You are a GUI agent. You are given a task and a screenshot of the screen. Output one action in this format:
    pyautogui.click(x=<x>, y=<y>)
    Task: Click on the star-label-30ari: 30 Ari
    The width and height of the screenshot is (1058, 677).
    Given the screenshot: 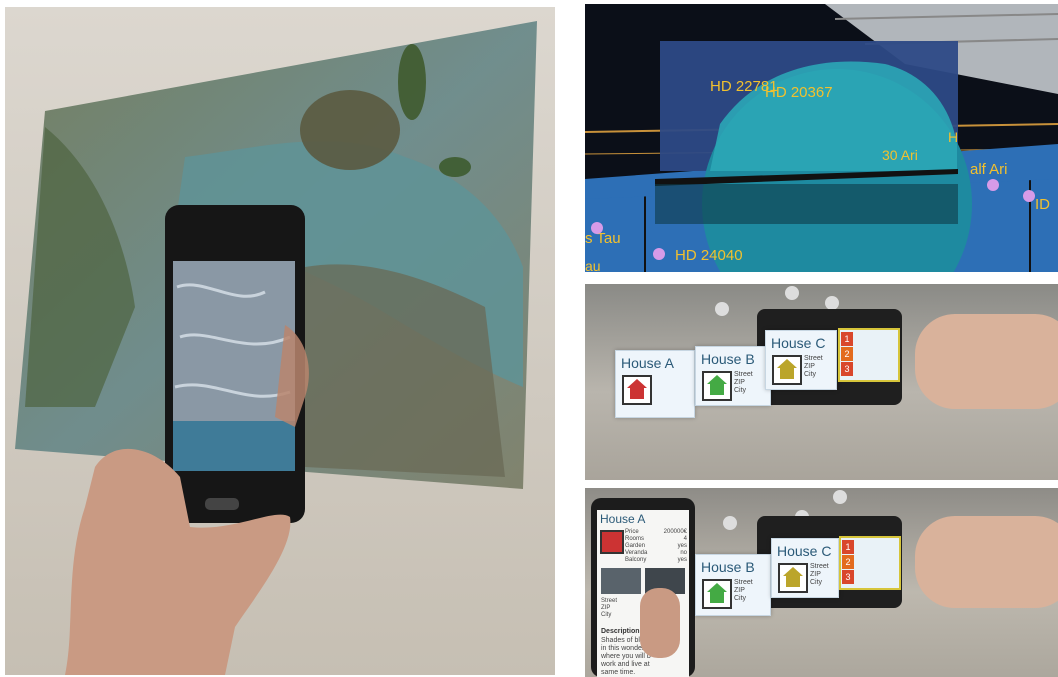 What is the action you would take?
    pyautogui.click(x=900, y=155)
    